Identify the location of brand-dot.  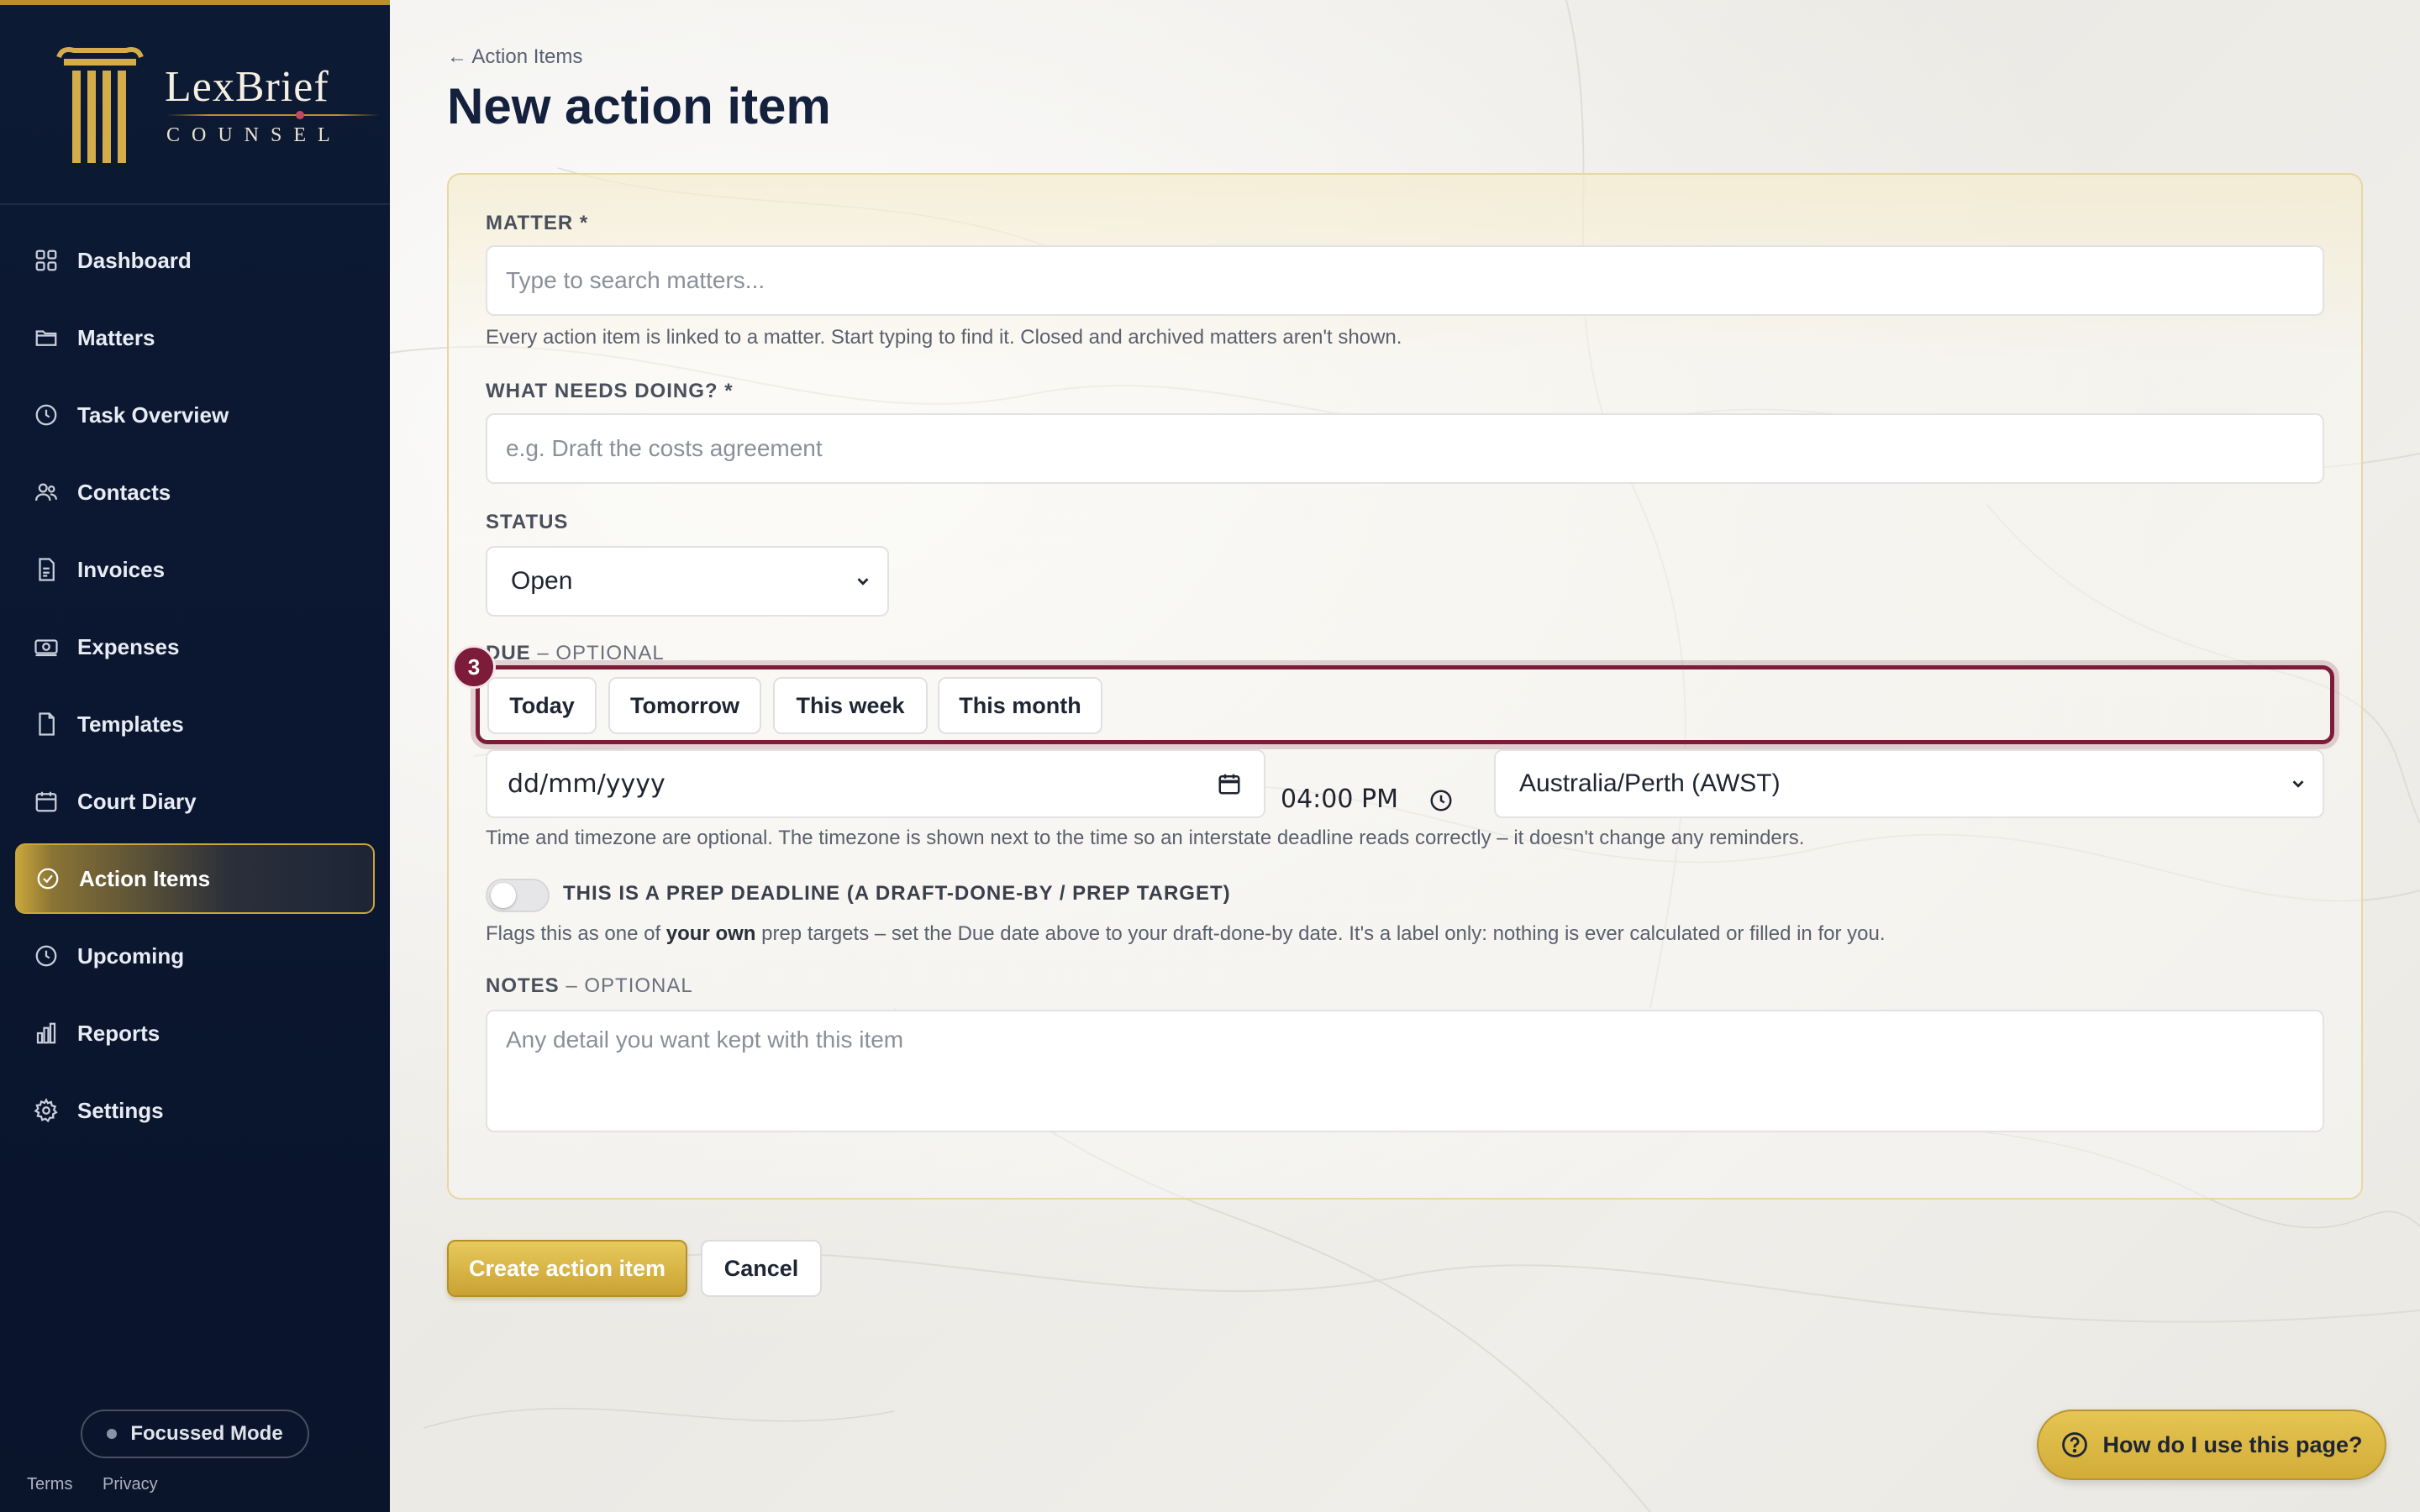
(300, 115).